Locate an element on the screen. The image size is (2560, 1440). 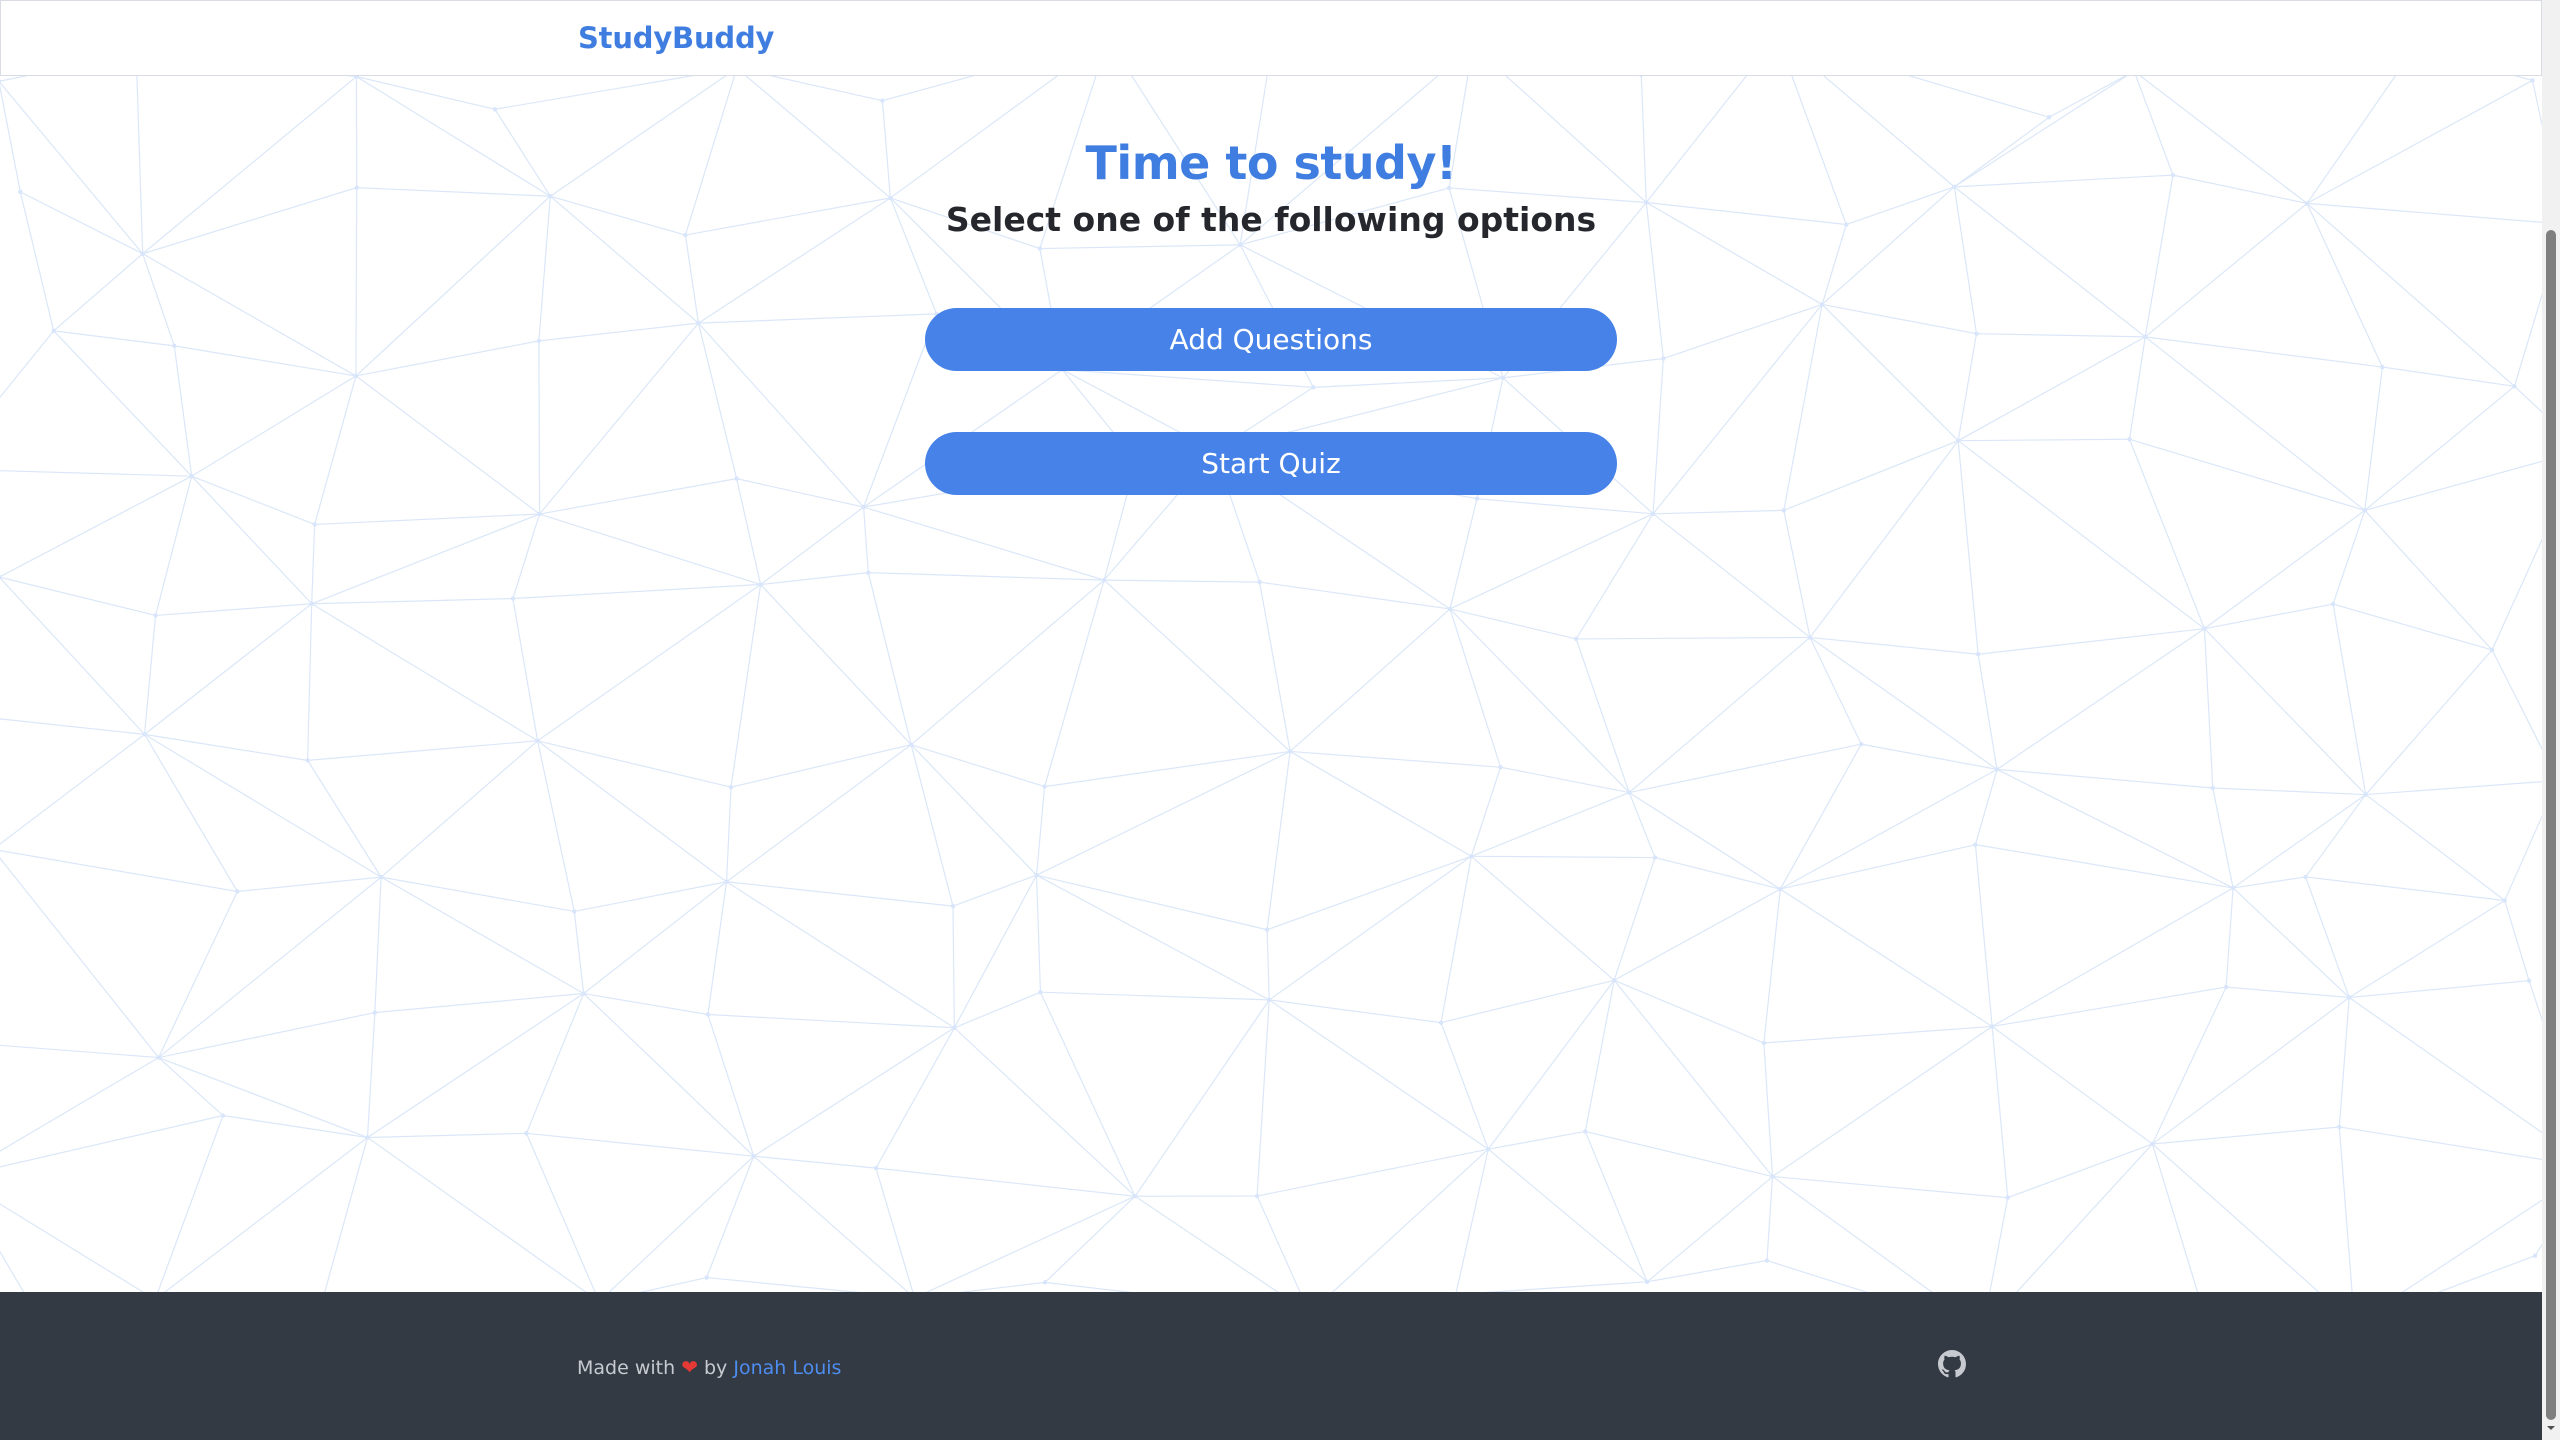
footer: Made with ❤ by Jonah Louis is located at coordinates (1271, 1366).